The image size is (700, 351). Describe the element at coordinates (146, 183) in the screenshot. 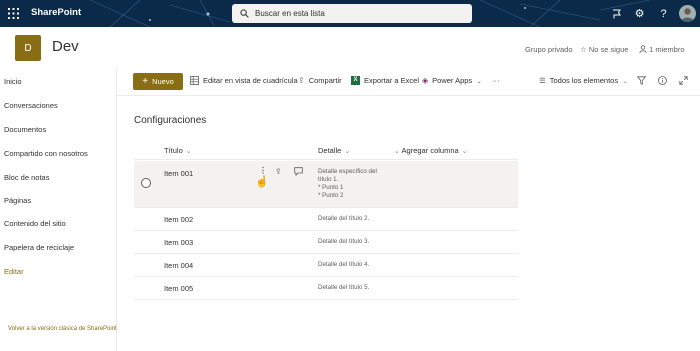

I see `row-select-radio` at that location.